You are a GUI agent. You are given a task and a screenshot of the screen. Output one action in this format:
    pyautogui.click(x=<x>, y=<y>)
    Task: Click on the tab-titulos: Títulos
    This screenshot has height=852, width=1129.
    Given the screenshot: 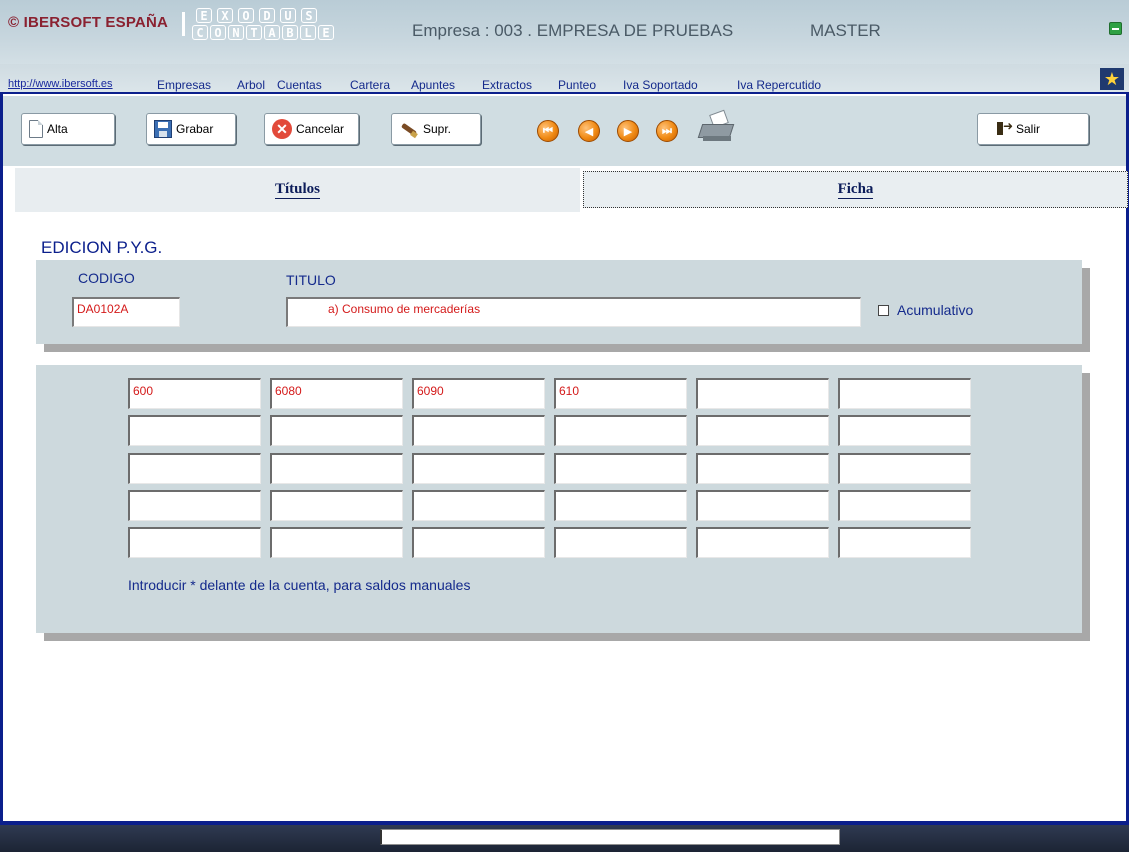 What is the action you would take?
    pyautogui.click(x=297, y=190)
    